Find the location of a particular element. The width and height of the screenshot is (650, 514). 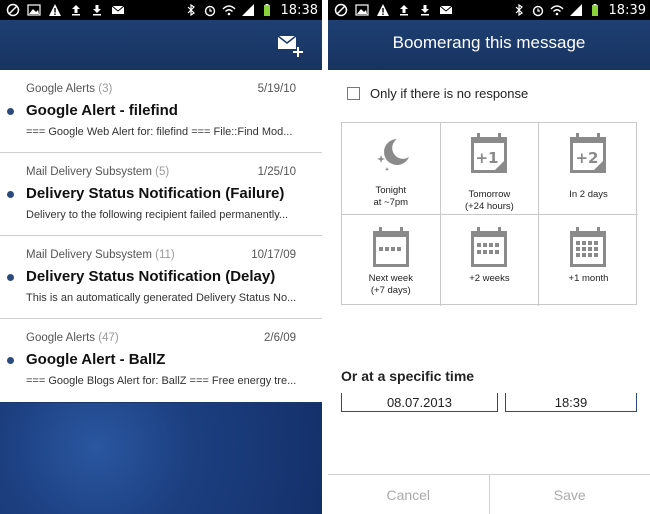

option-tonight: Tonight at ~7pm is located at coordinates (391, 169).